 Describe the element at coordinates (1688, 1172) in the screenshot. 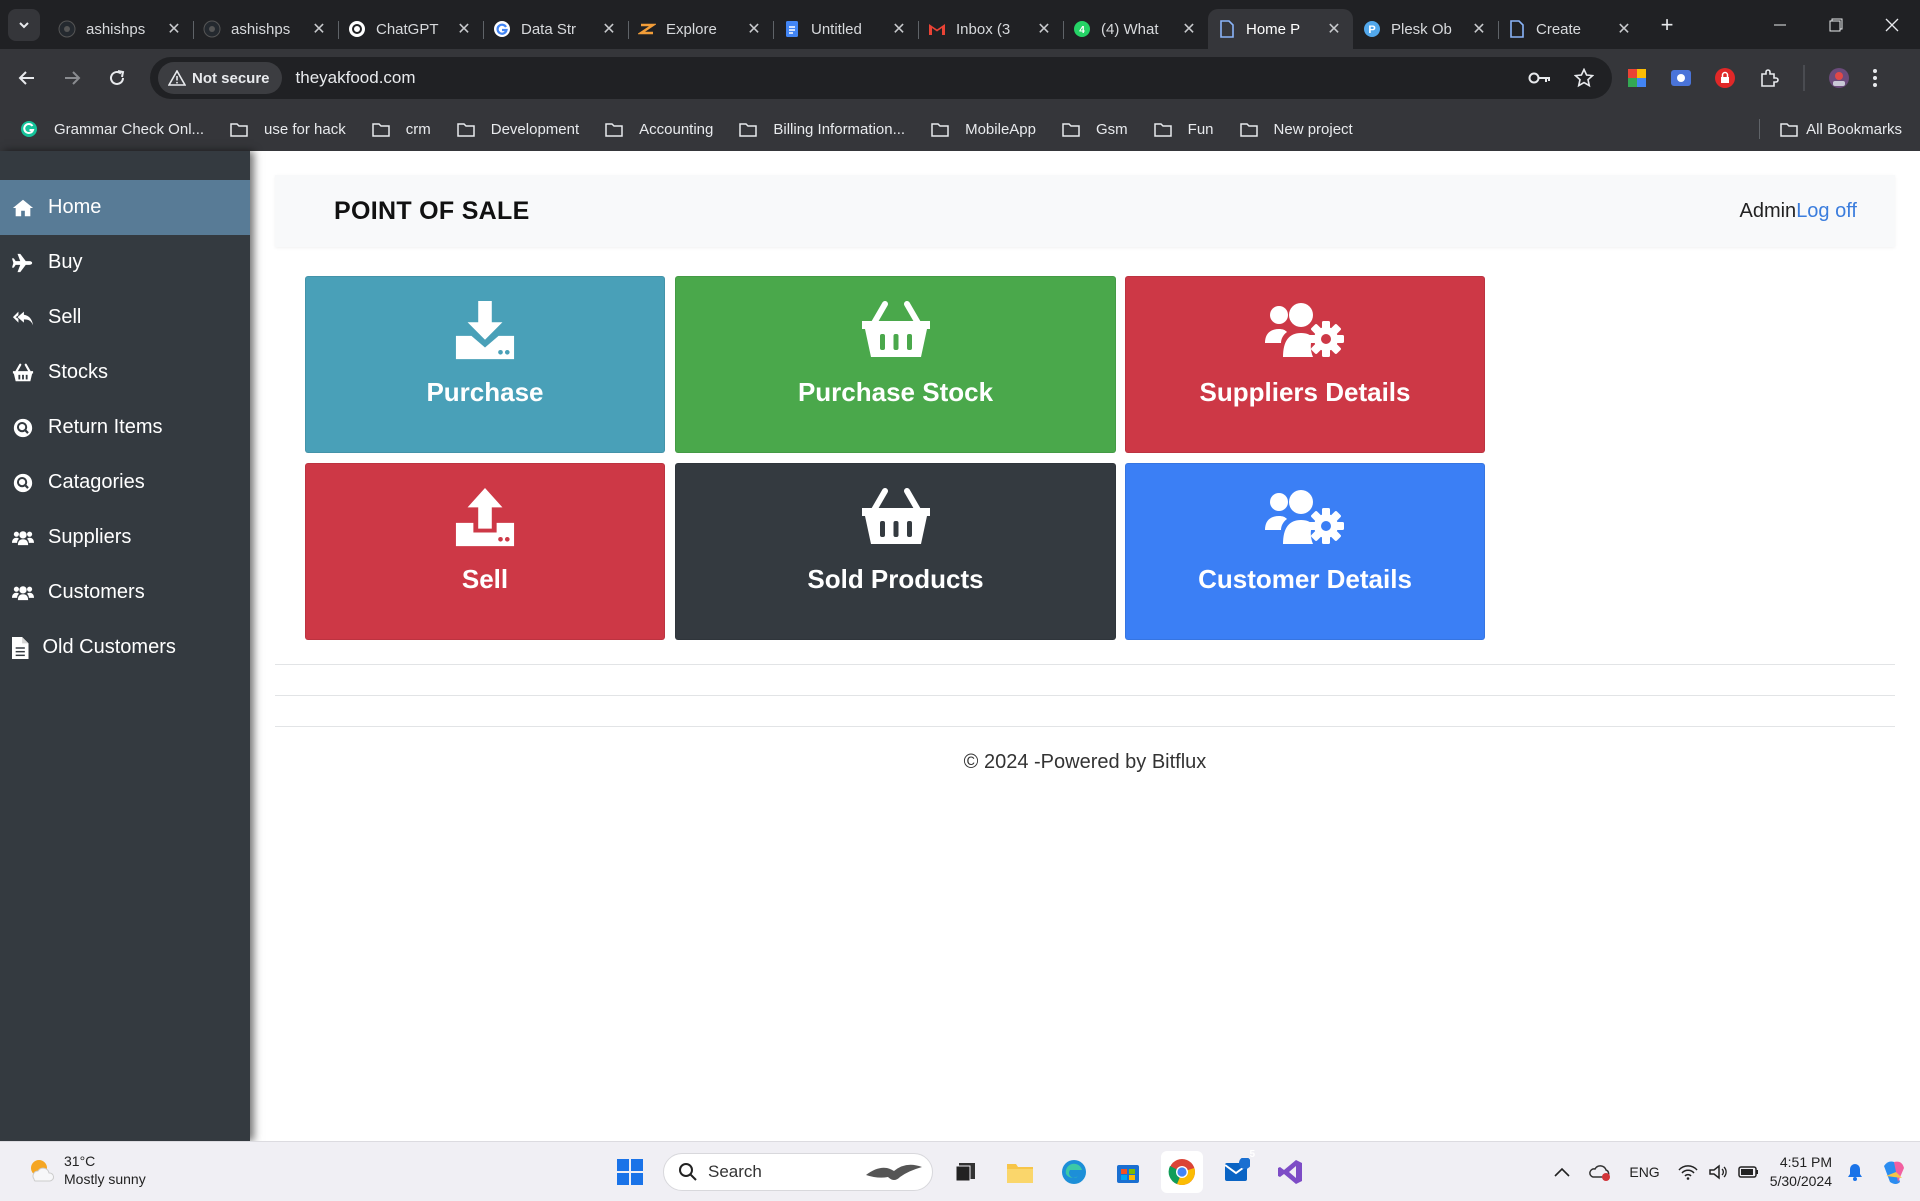

I see `wifi-icon` at that location.